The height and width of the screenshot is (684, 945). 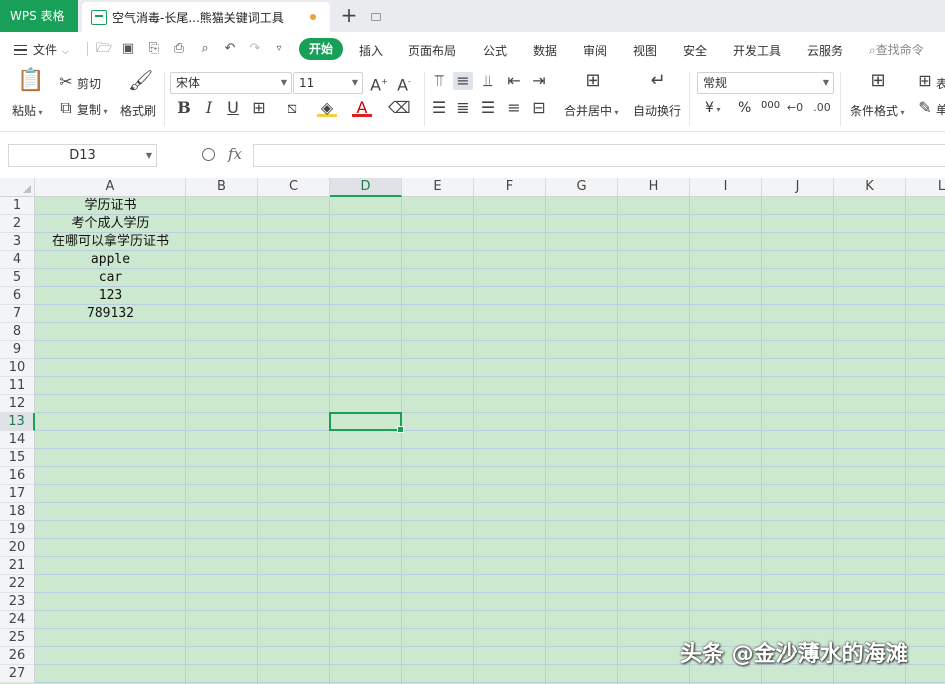 I want to click on row-header-14: 14, so click(x=17, y=440).